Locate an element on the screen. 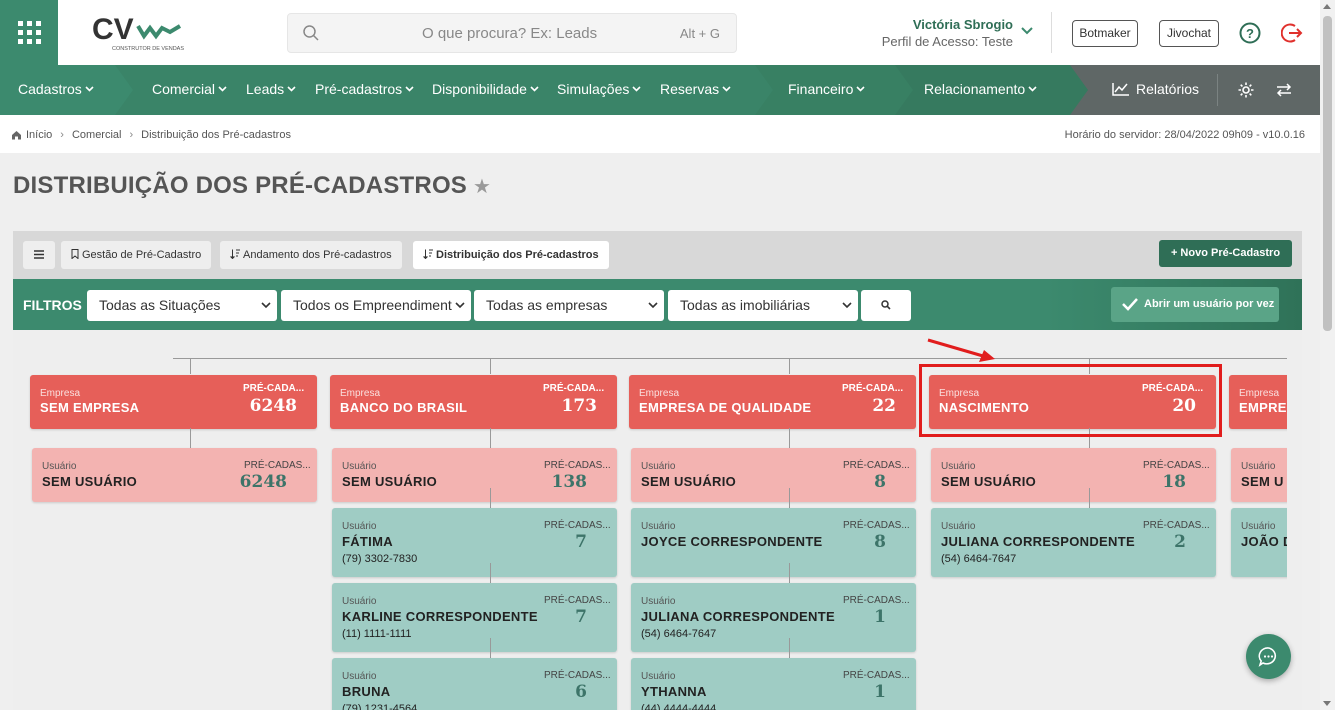 The height and width of the screenshot is (710, 1335). user-phone: (79) 1231-4564 is located at coordinates (380, 706).